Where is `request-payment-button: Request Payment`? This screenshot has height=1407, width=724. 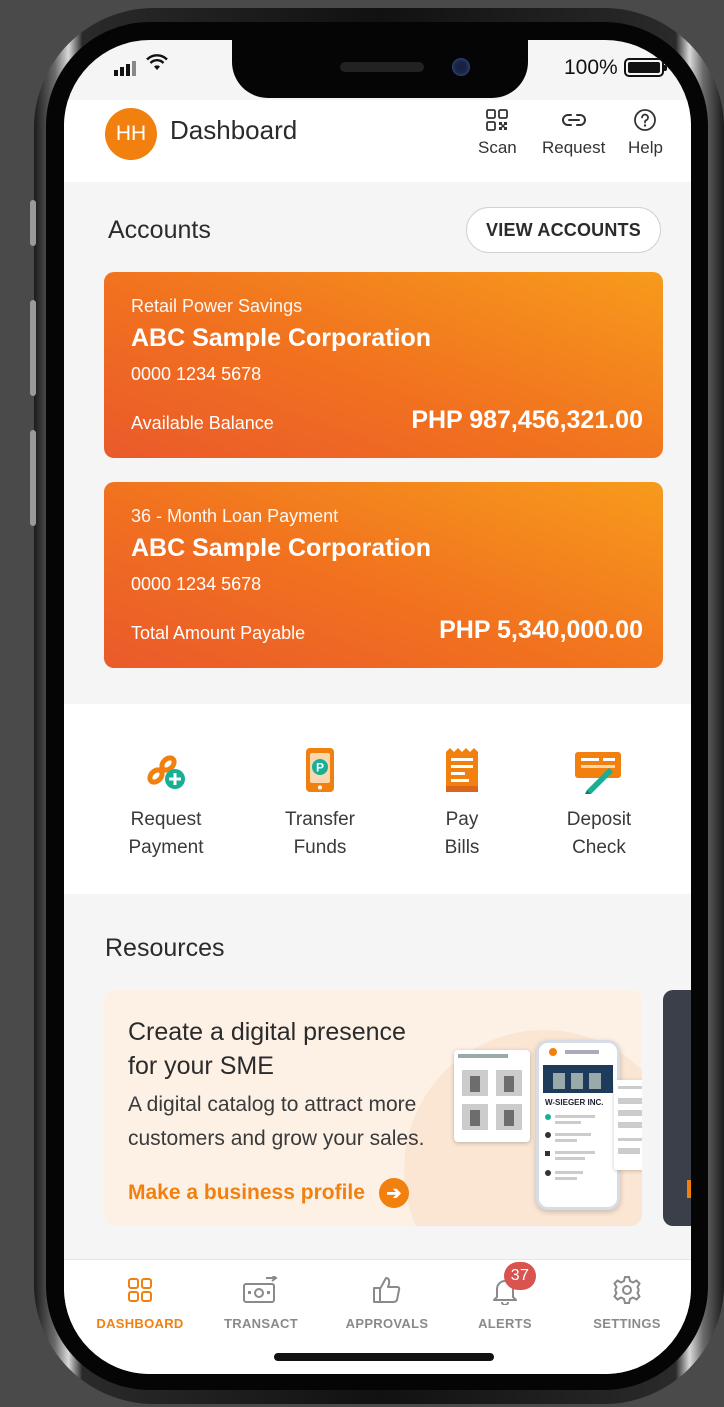 request-payment-button: Request Payment is located at coordinates (166, 783).